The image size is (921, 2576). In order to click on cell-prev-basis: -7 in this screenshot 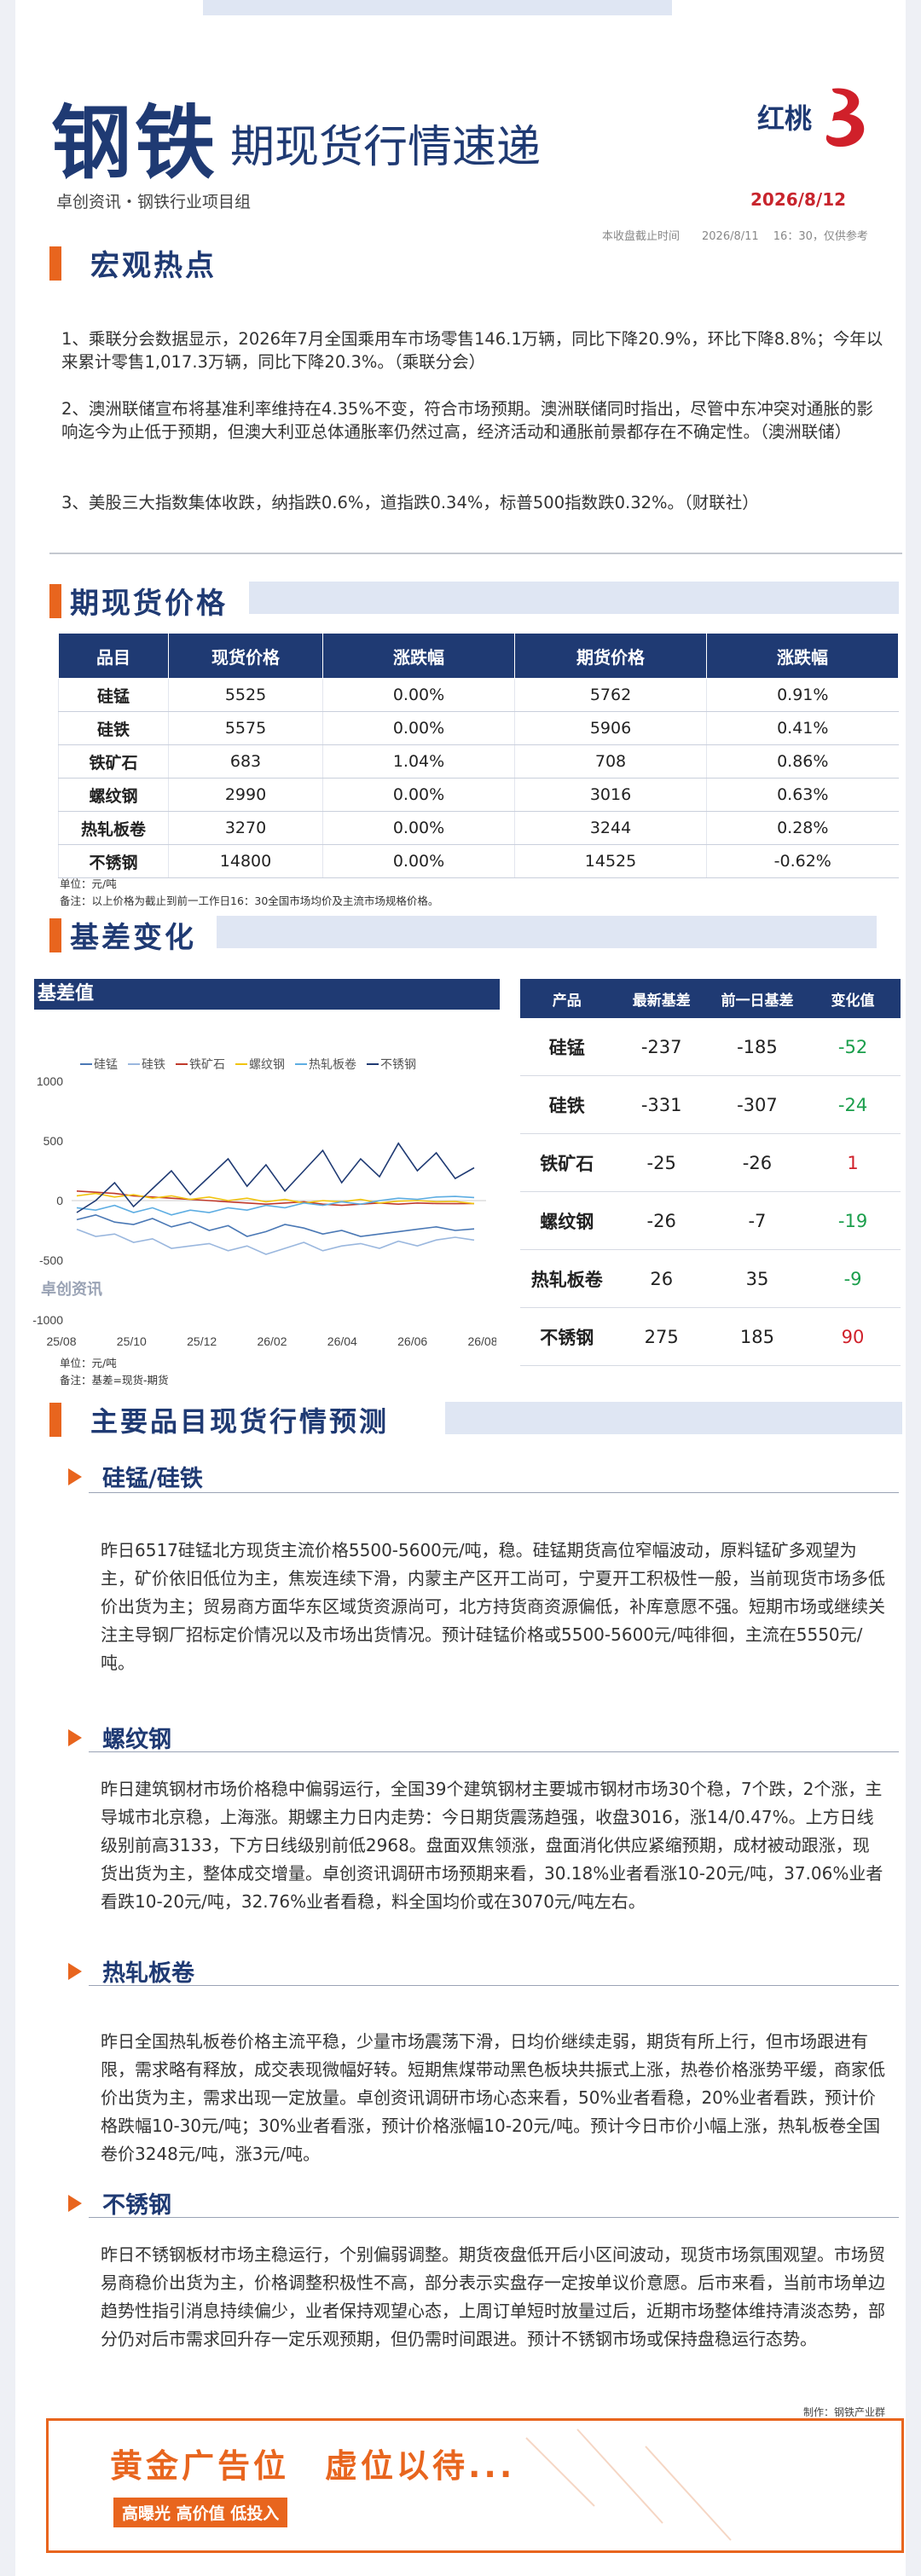, I will do `click(757, 1220)`.